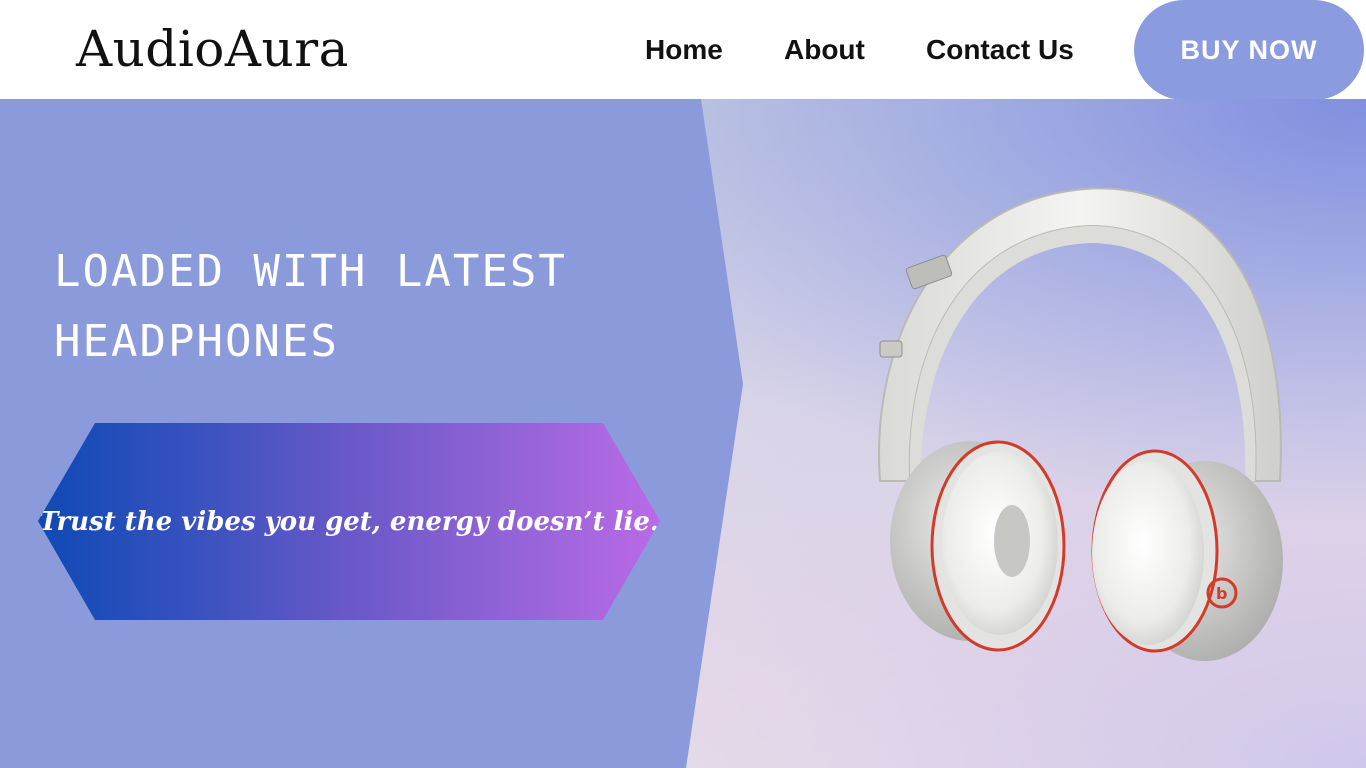  I want to click on hero-headline: LOADED WITH LATEST HEADPHONES, so click(374, 307).